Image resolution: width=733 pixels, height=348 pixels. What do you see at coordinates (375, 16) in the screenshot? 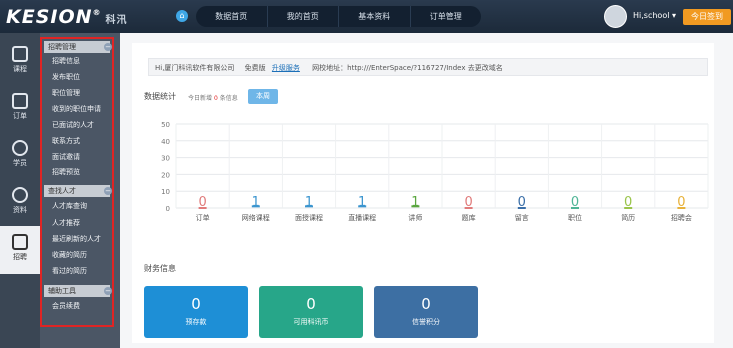
I see `nav-basic-info: 基本资料` at bounding box center [375, 16].